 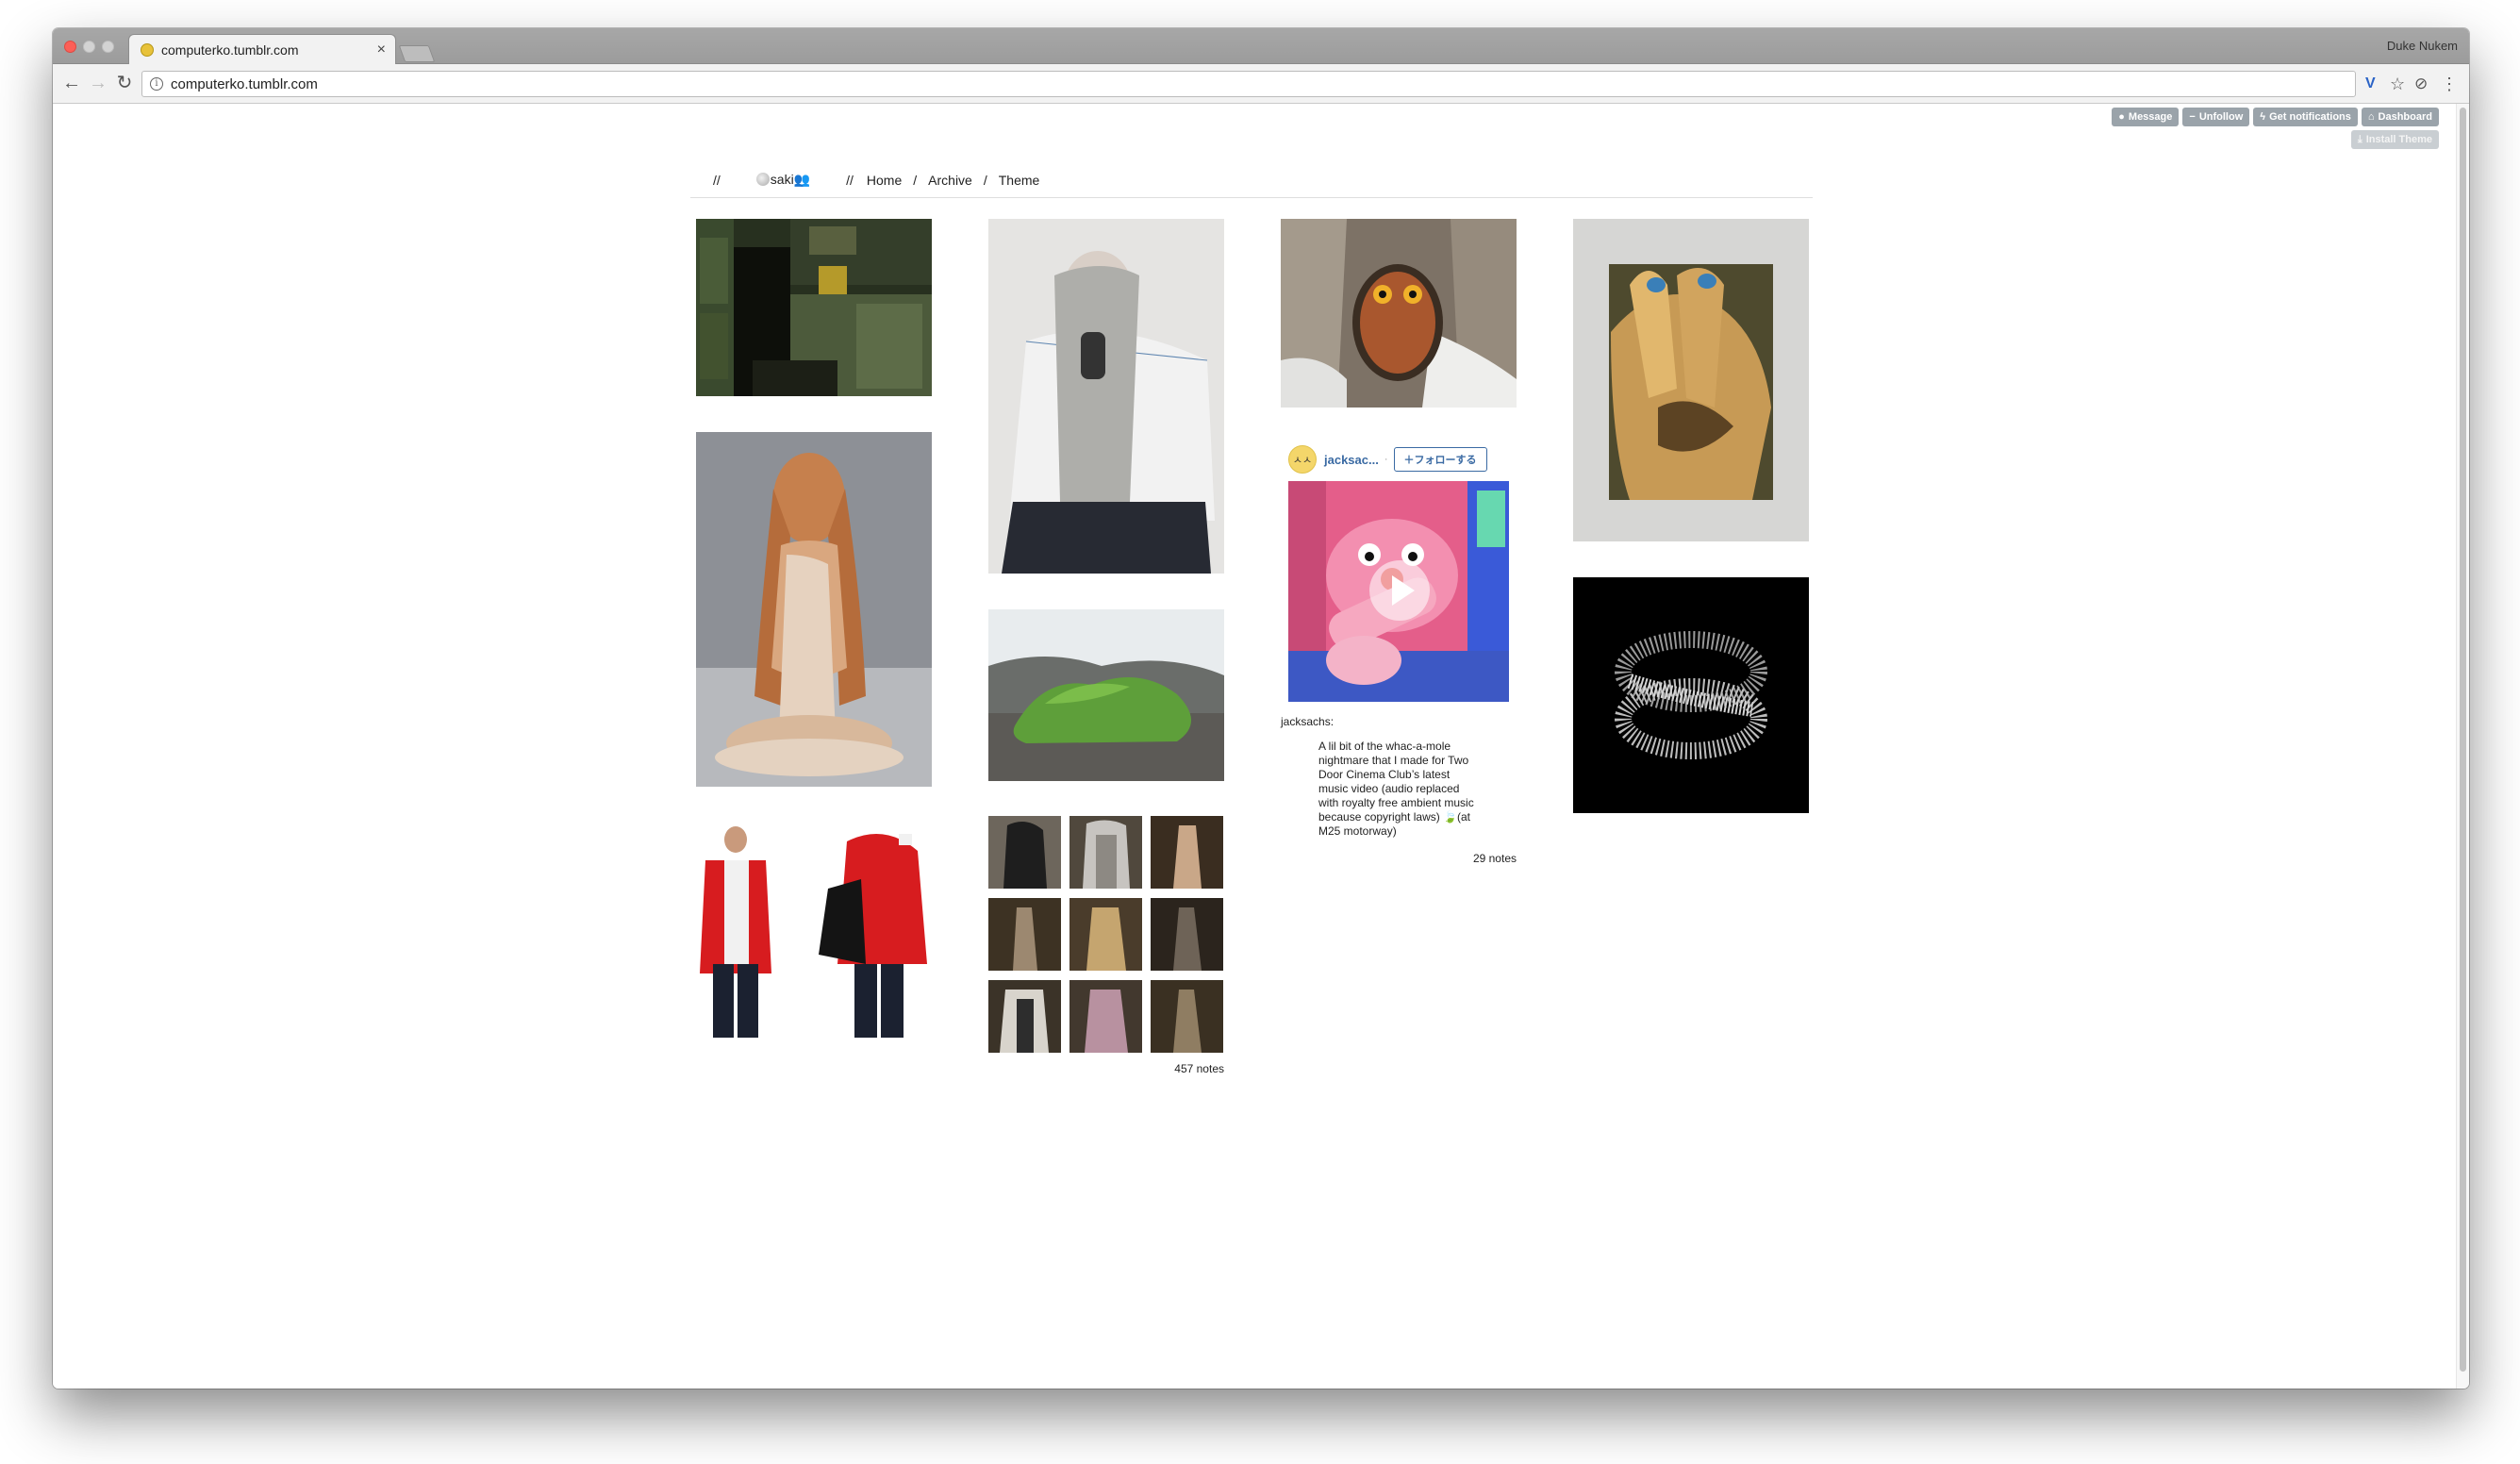 What do you see at coordinates (2371, 117) in the screenshot?
I see `home-icon: ⌂` at bounding box center [2371, 117].